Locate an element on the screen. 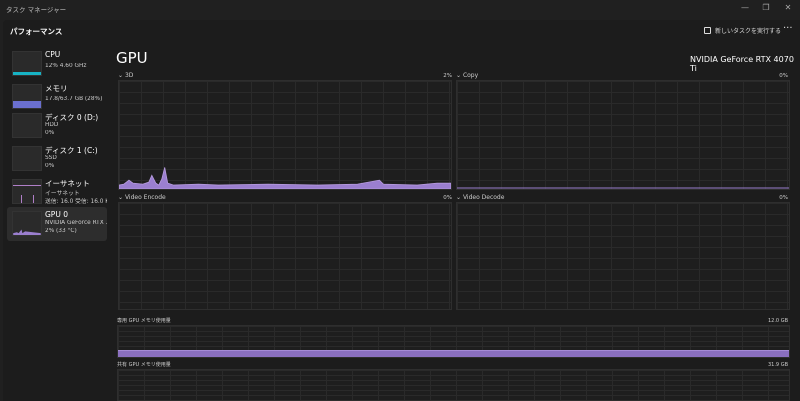 This screenshot has width=800, height=401. run-task-label: 新しいタスクを実行する is located at coordinates (748, 31).